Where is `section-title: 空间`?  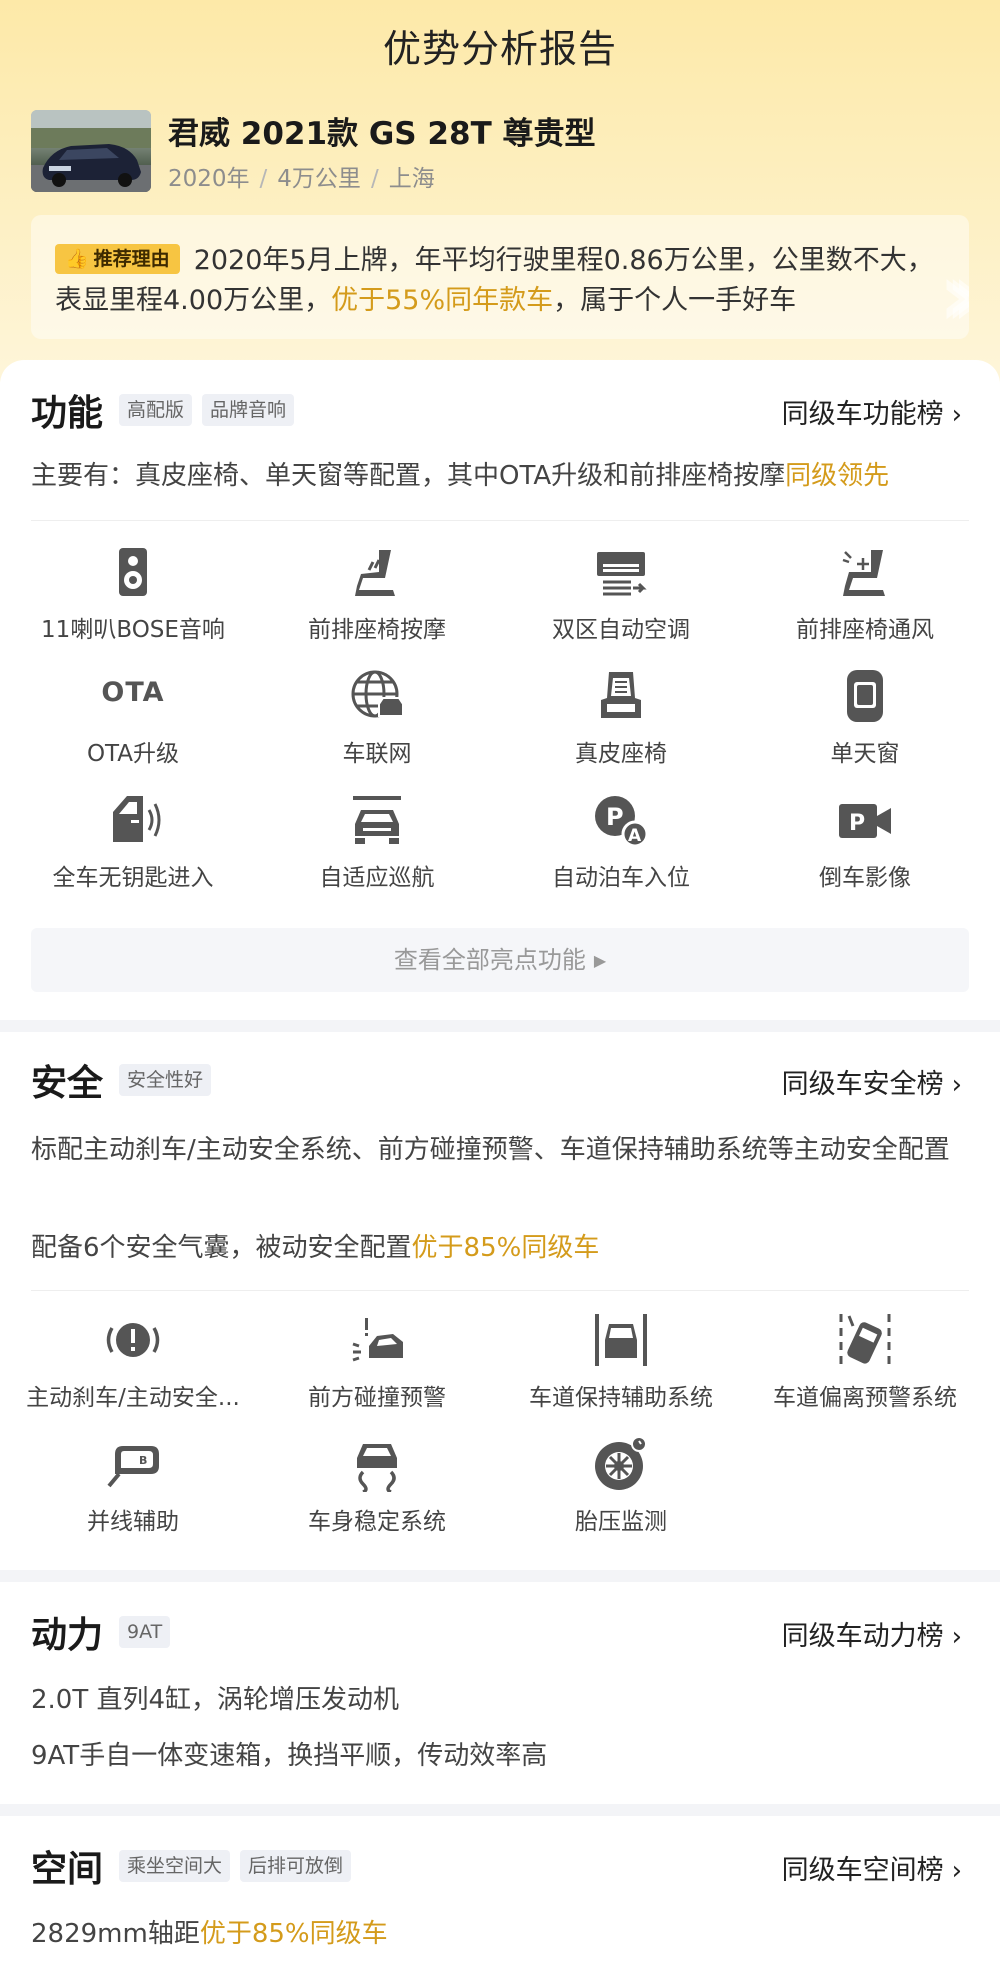 section-title: 空间 is located at coordinates (67, 1869).